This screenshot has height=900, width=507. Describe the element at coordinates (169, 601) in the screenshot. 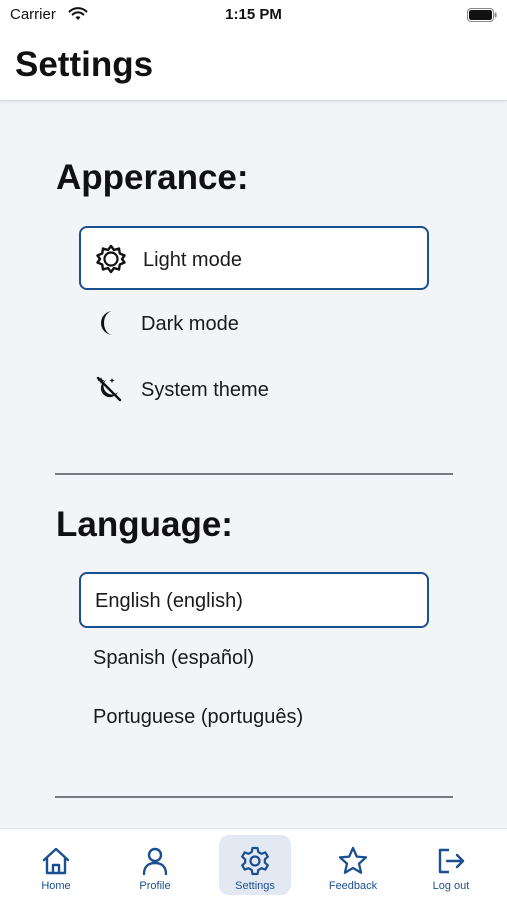

I see `option-label: English (english)` at that location.